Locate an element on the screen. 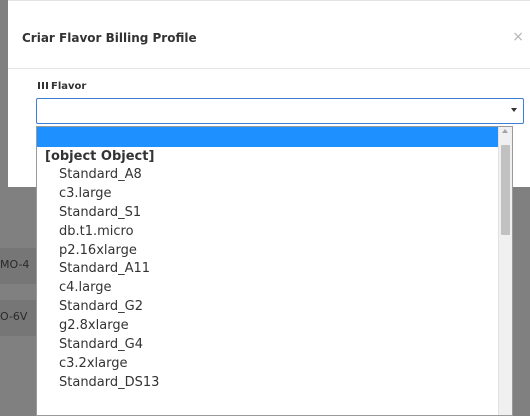  backdrop-row-1-text: MO-4 is located at coordinates (15, 264).